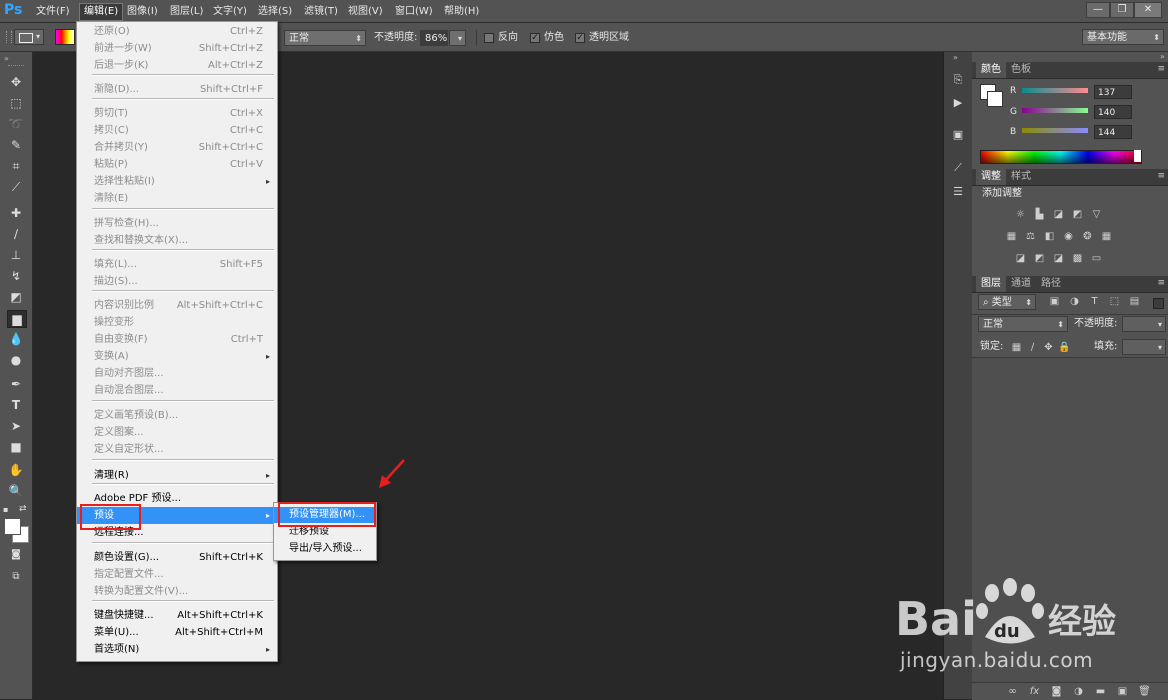  Describe the element at coordinates (1021, 284) in the screenshot. I see `tab-channels: 通道` at that location.